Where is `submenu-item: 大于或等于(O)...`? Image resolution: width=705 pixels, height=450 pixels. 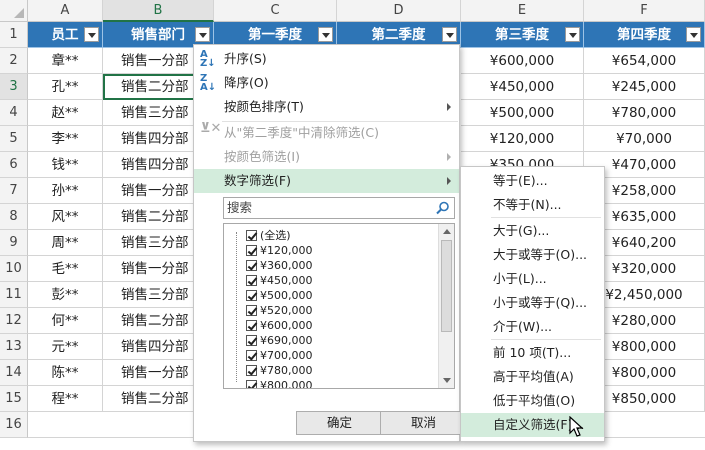 submenu-item: 大于或等于(O)... is located at coordinates (532, 255).